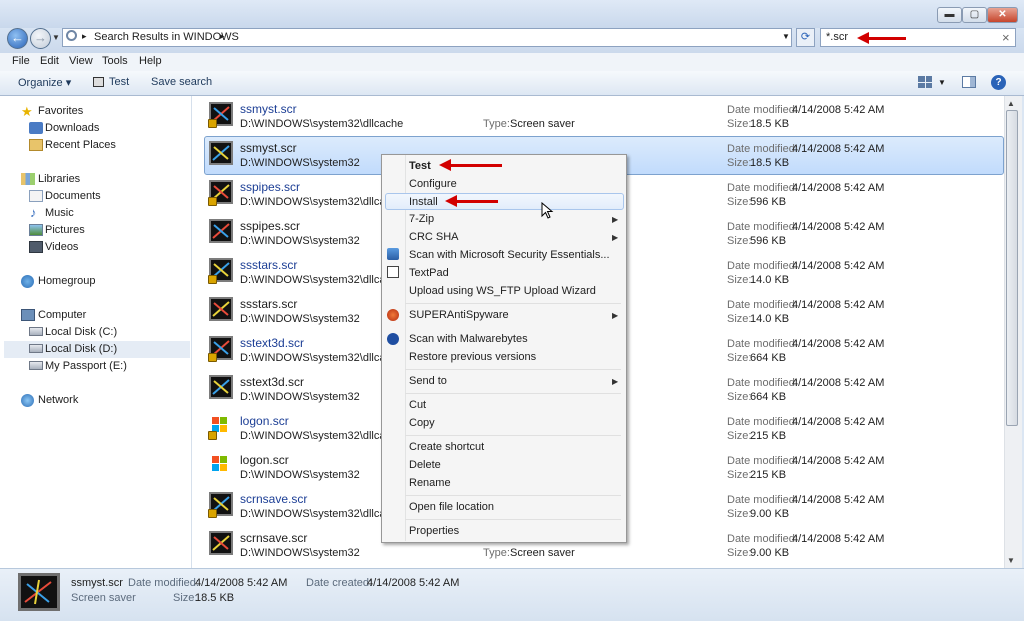  I want to click on save-search-button: Save search, so click(181, 82).